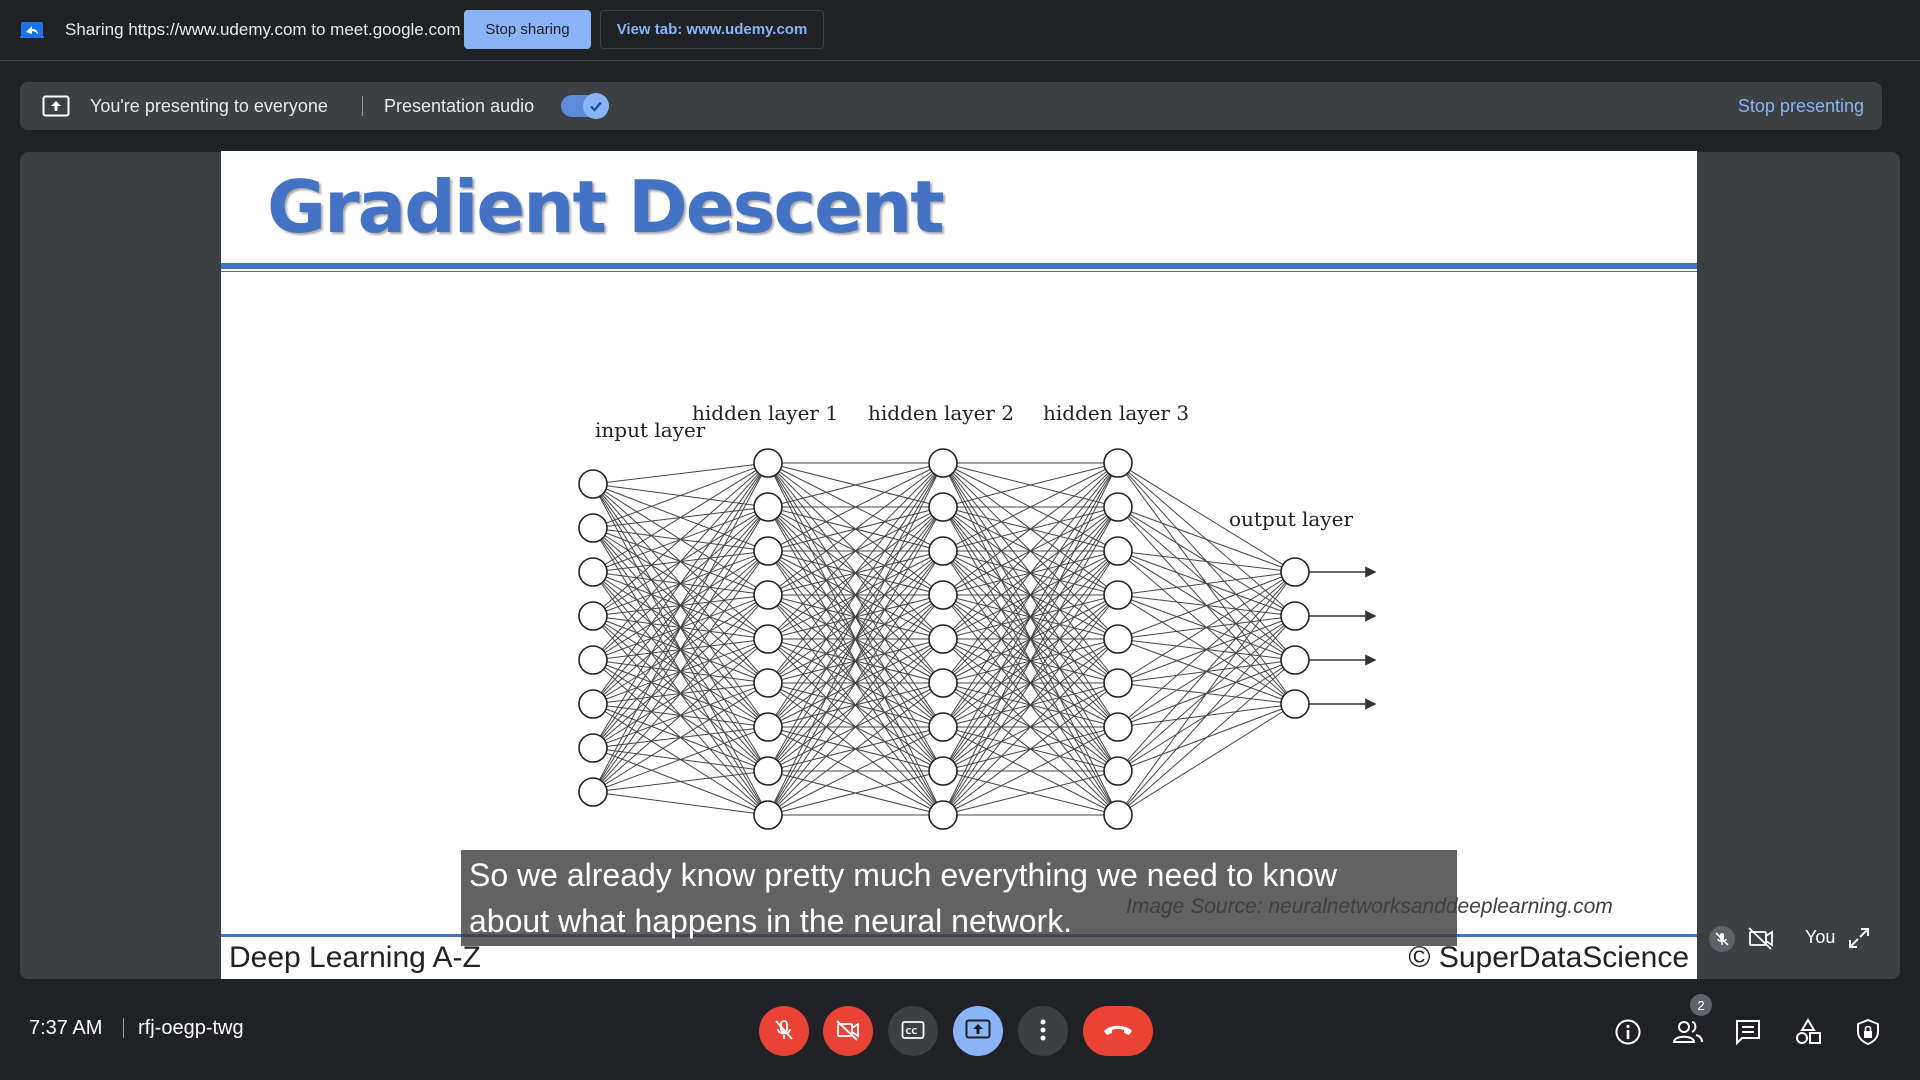 The height and width of the screenshot is (1080, 1920). Describe the element at coordinates (596, 106) in the screenshot. I see `check-icon` at that location.